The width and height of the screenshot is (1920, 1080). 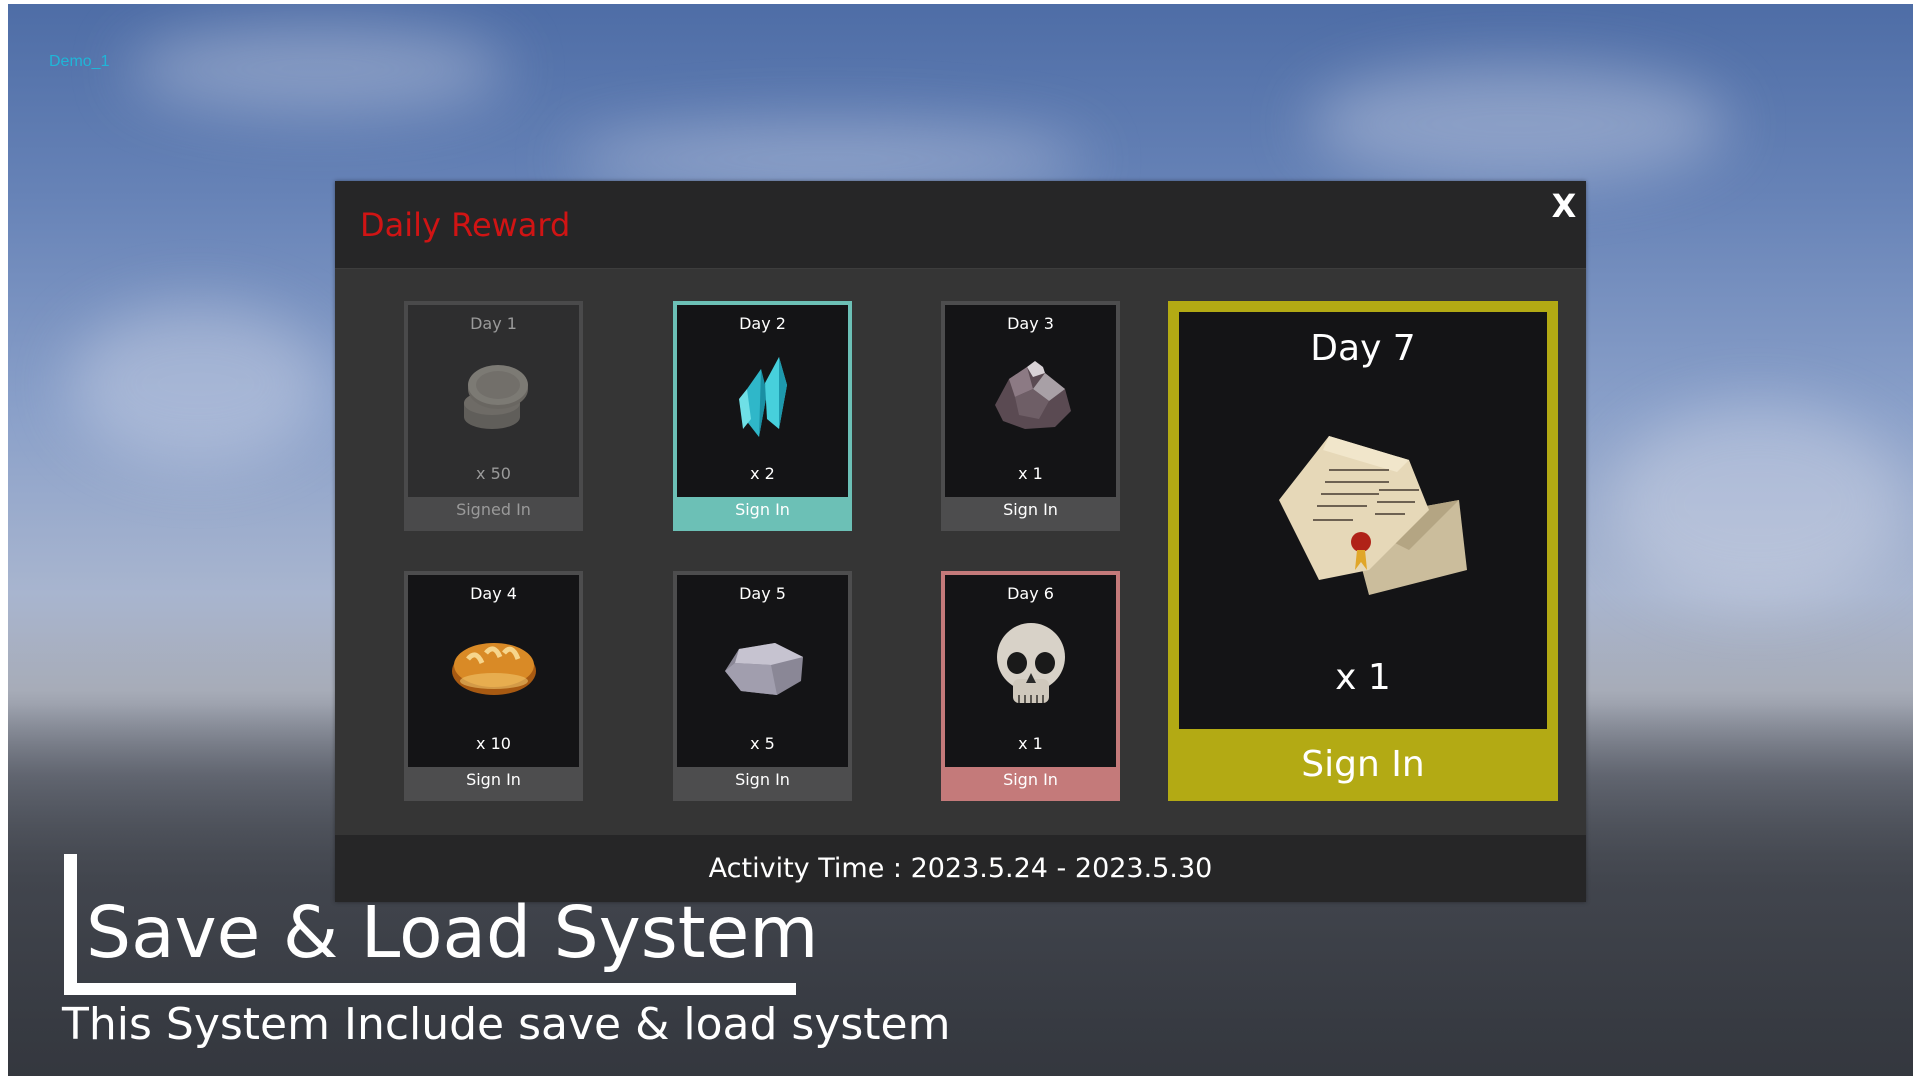 I want to click on card-body: Day 7 x 1, so click(x=1363, y=520).